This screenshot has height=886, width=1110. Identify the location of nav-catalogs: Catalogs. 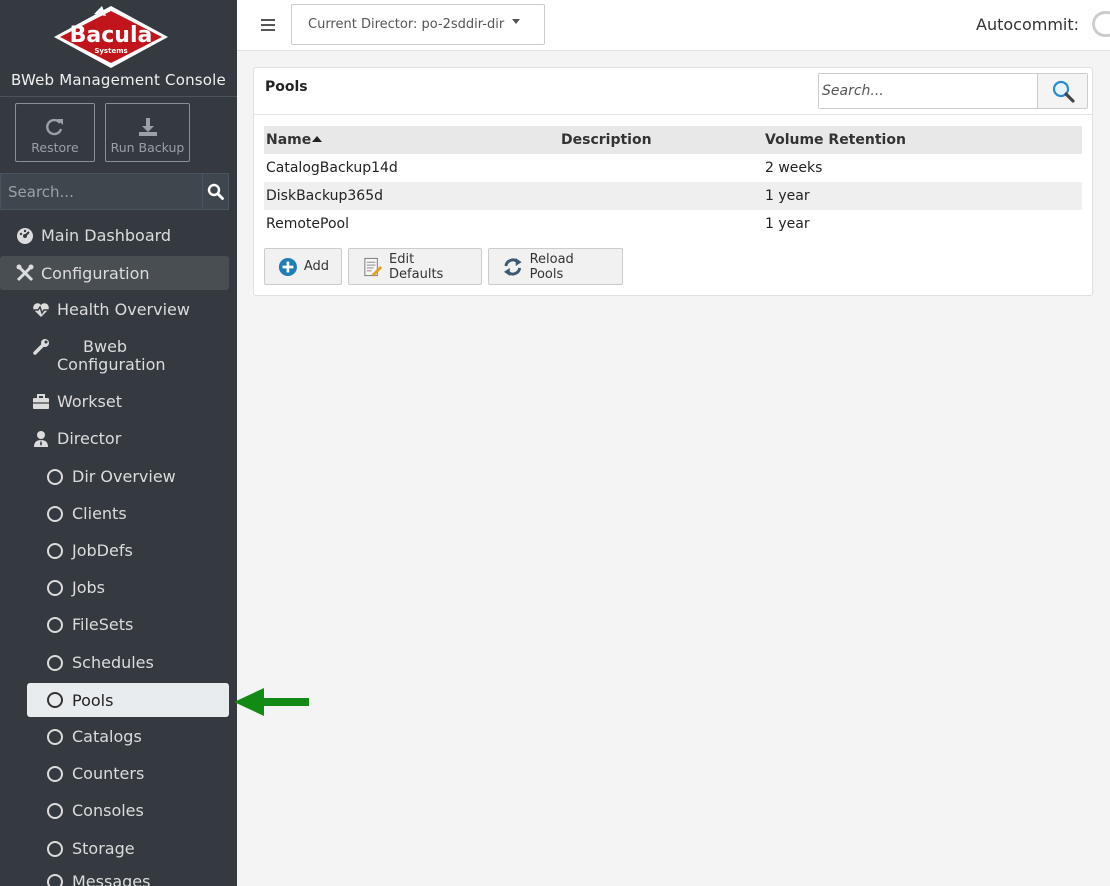
(94, 736).